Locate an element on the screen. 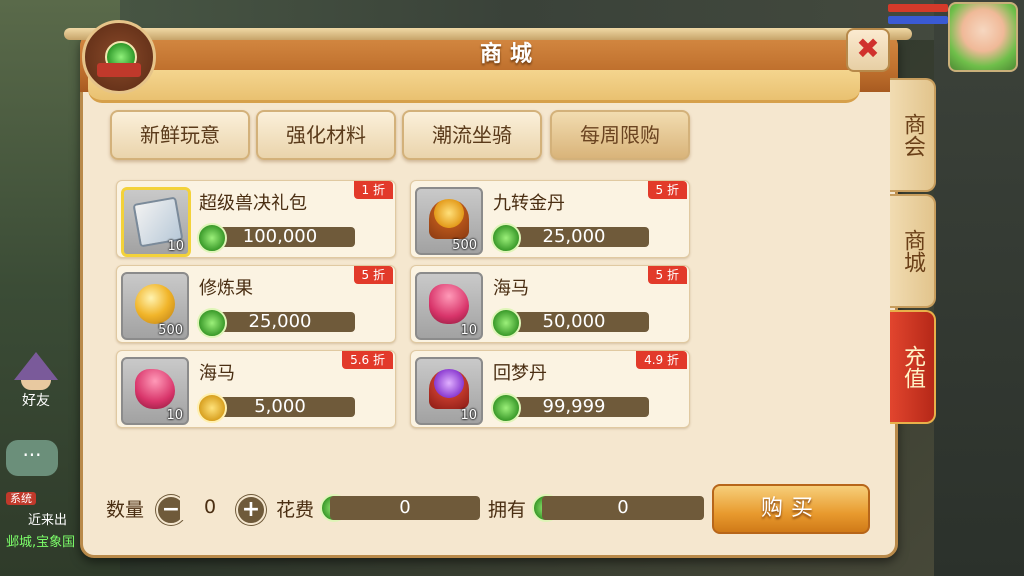 This screenshot has width=1024, height=576. item-name: 修炼果 is located at coordinates (226, 288).